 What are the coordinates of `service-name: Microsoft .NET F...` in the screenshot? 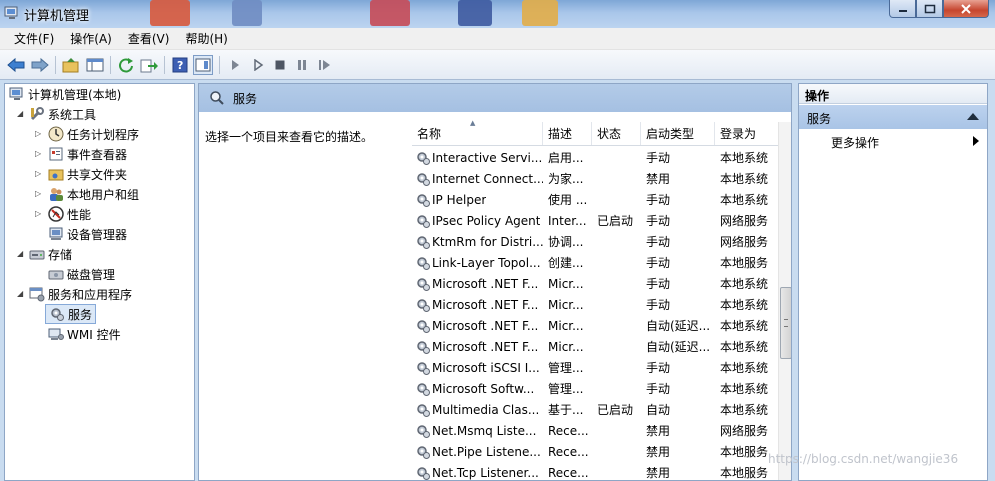 It's located at (477, 347).